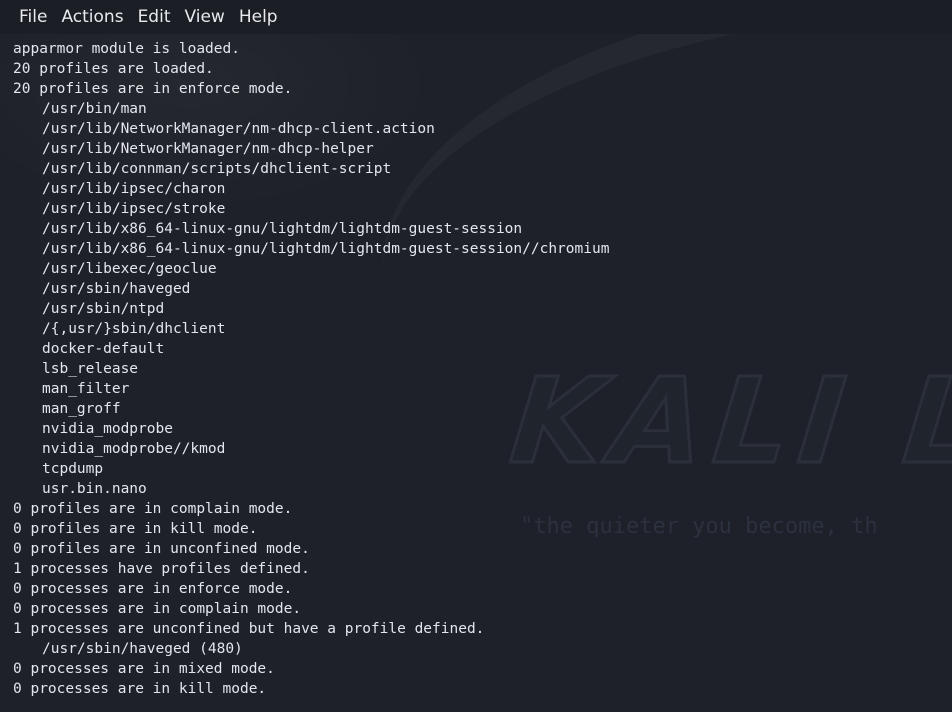  I want to click on terminal-line: apparmor module is loaded., so click(126, 49).